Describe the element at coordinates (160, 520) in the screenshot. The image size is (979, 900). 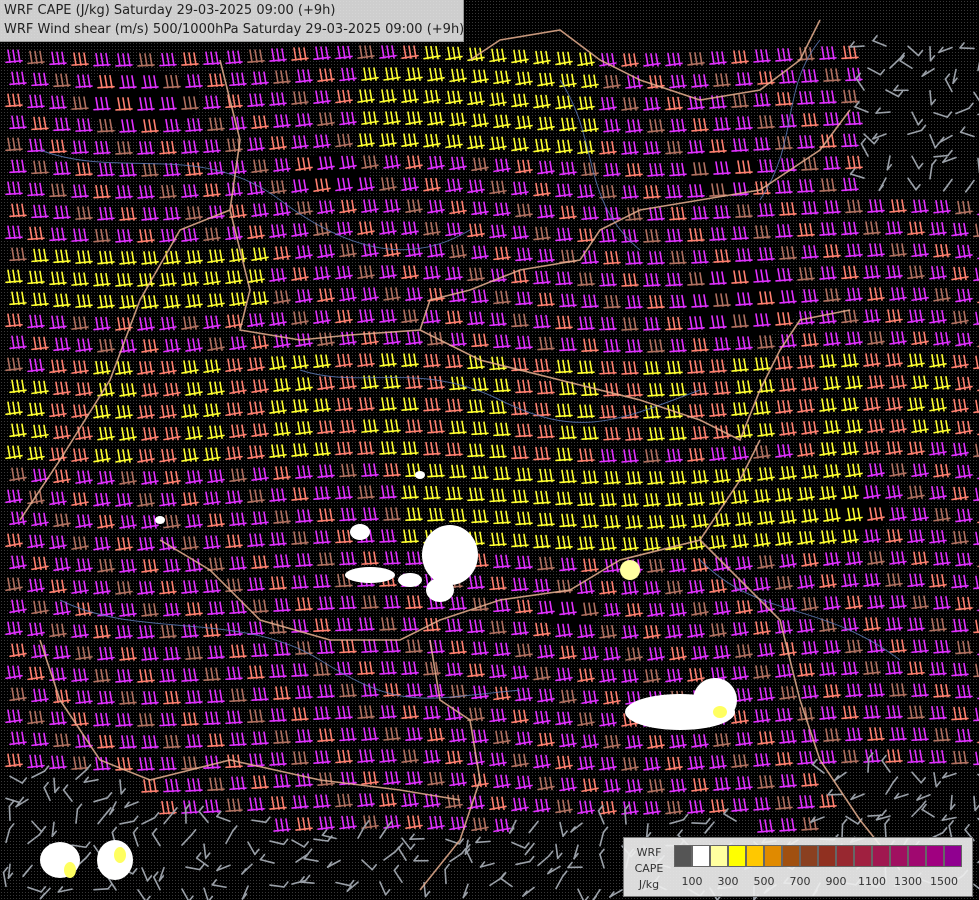
I see `cape-area` at that location.